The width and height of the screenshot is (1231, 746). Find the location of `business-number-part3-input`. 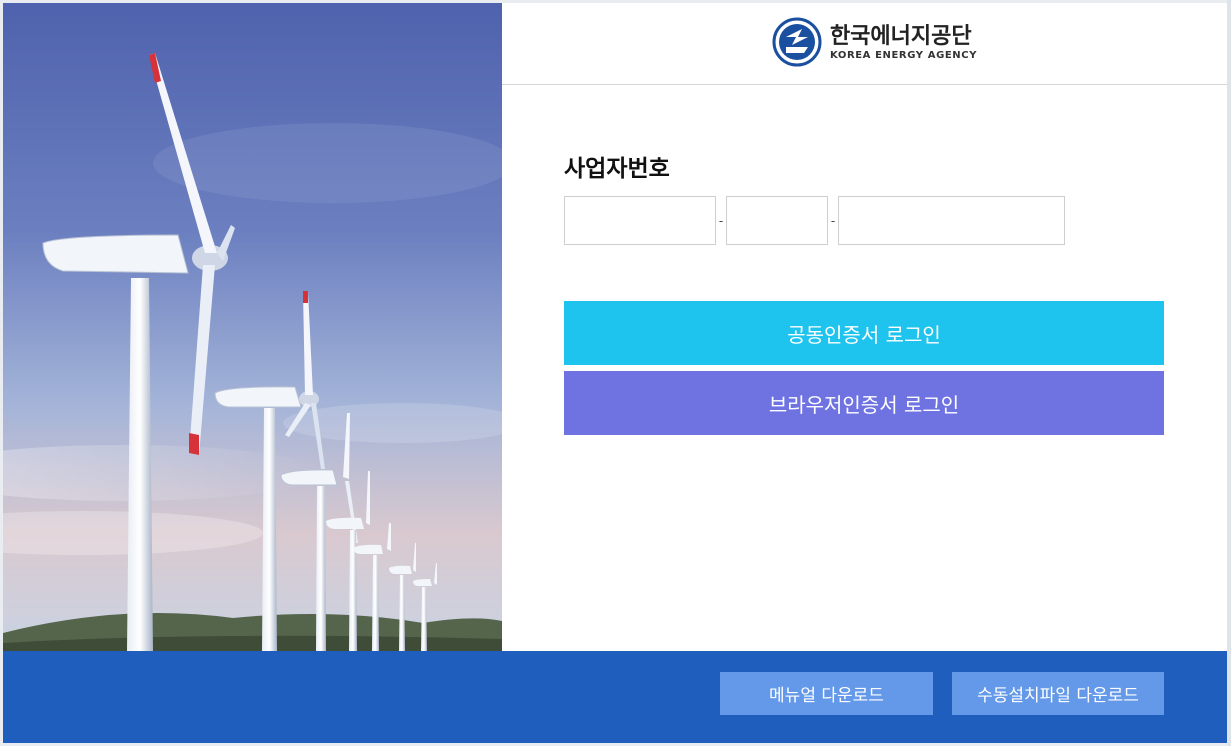

business-number-part3-input is located at coordinates (951, 220).